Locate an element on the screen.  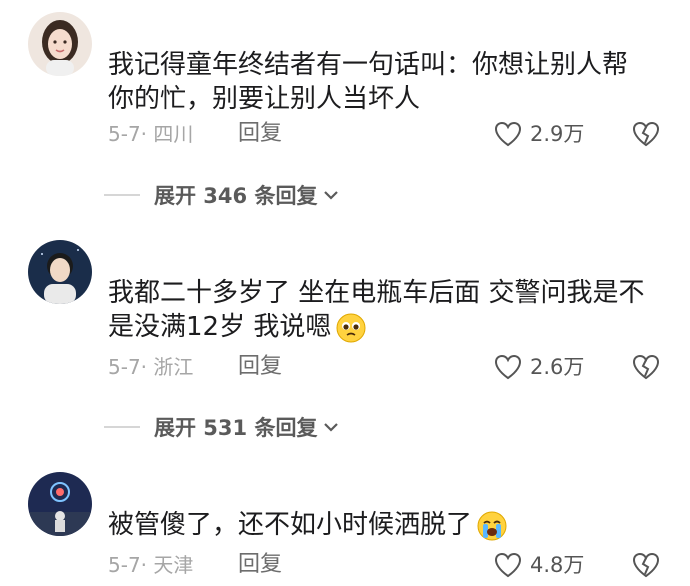
comment-text: 被管傻了，还不如小时候洒脱了 is located at coordinates (378, 525).